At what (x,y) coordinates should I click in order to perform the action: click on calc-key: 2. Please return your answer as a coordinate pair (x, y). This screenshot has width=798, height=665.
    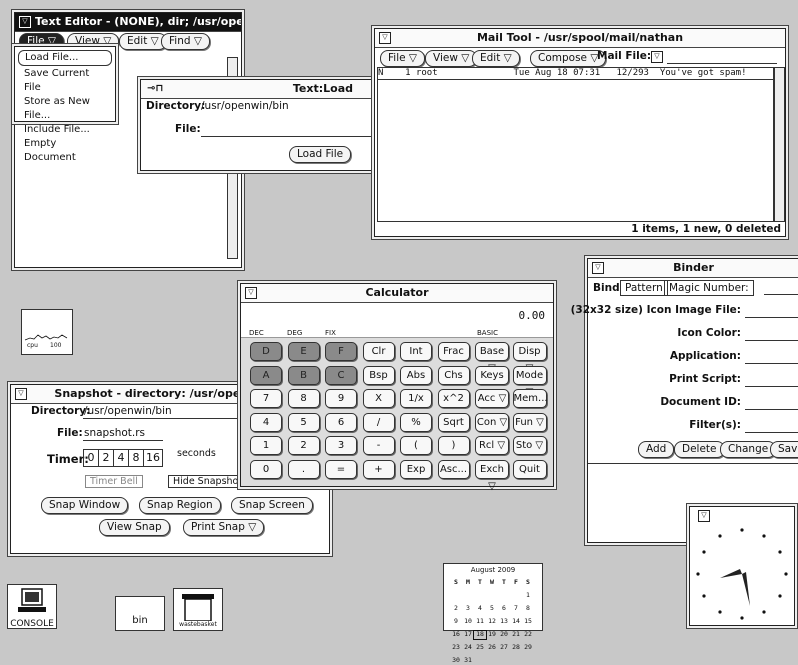
    Looking at the image, I should click on (303, 445).